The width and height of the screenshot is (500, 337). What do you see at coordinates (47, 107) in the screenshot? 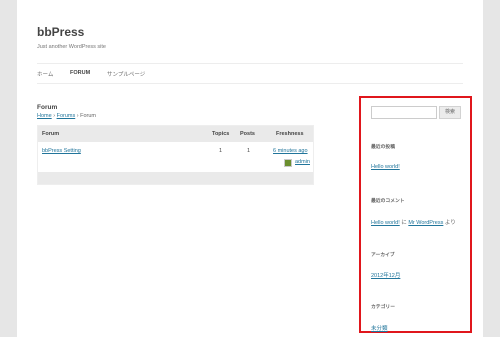
I see `forum-heading: Forum` at bounding box center [47, 107].